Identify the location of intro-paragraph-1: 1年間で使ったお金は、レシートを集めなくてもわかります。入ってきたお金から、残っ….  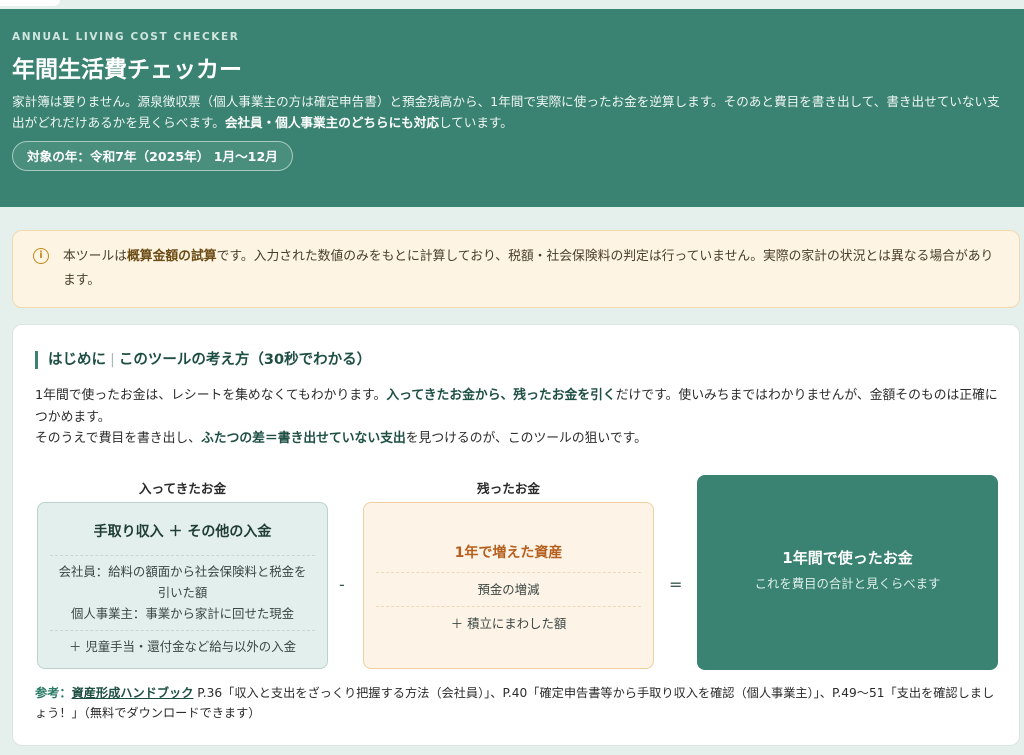
(520, 406).